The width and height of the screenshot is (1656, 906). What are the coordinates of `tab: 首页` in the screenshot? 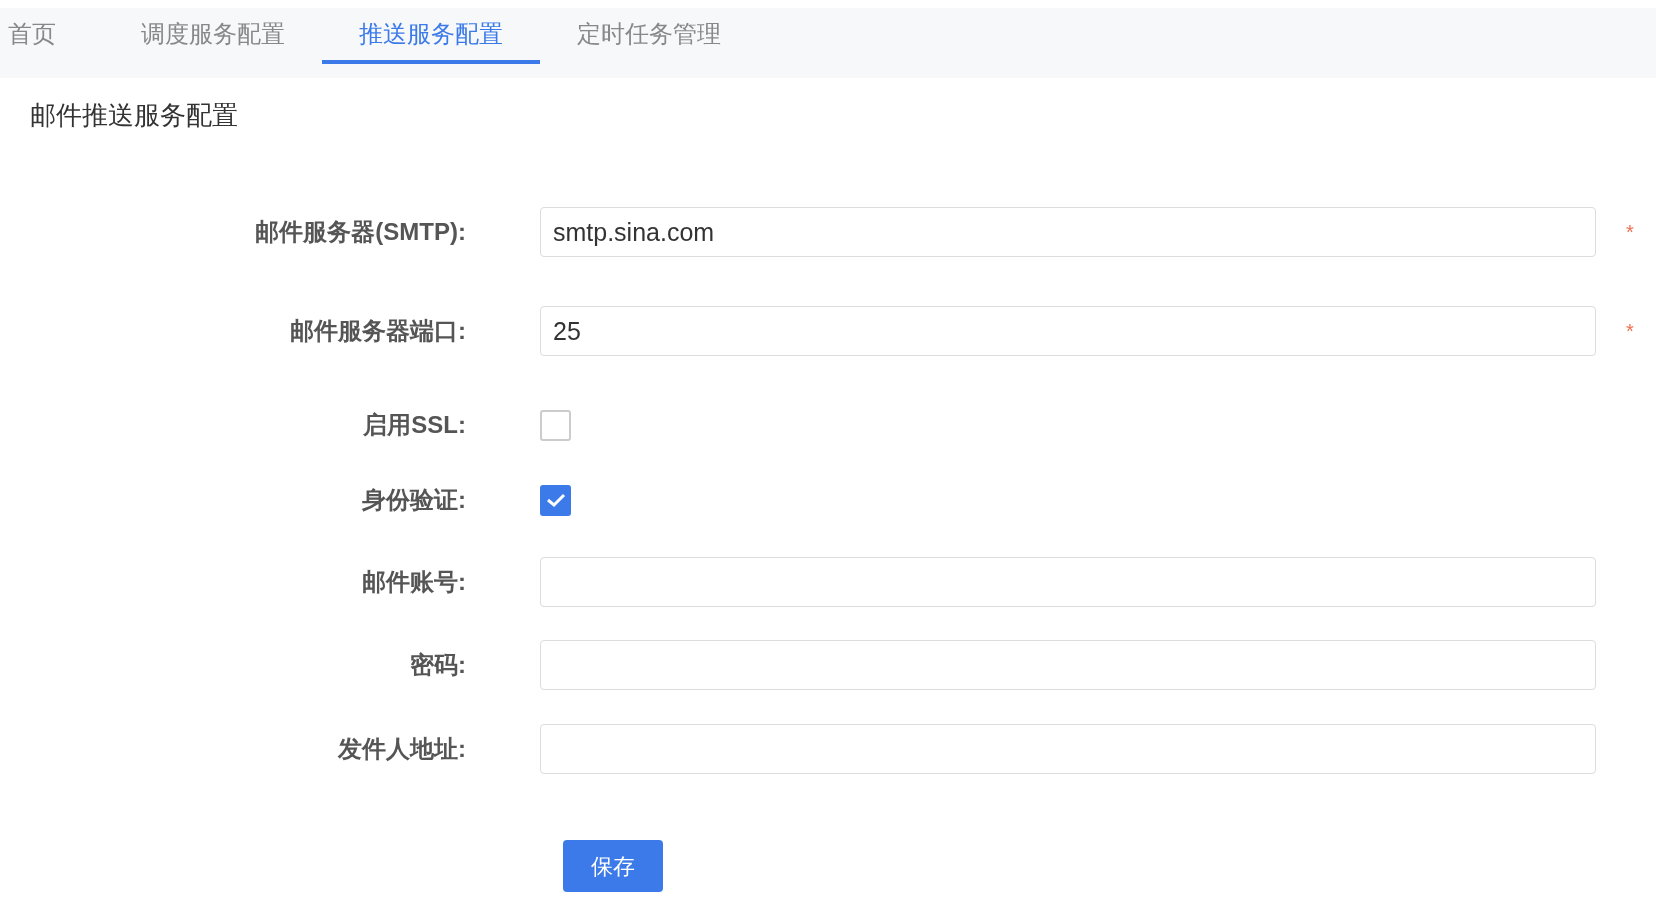 It's located at (52, 36).